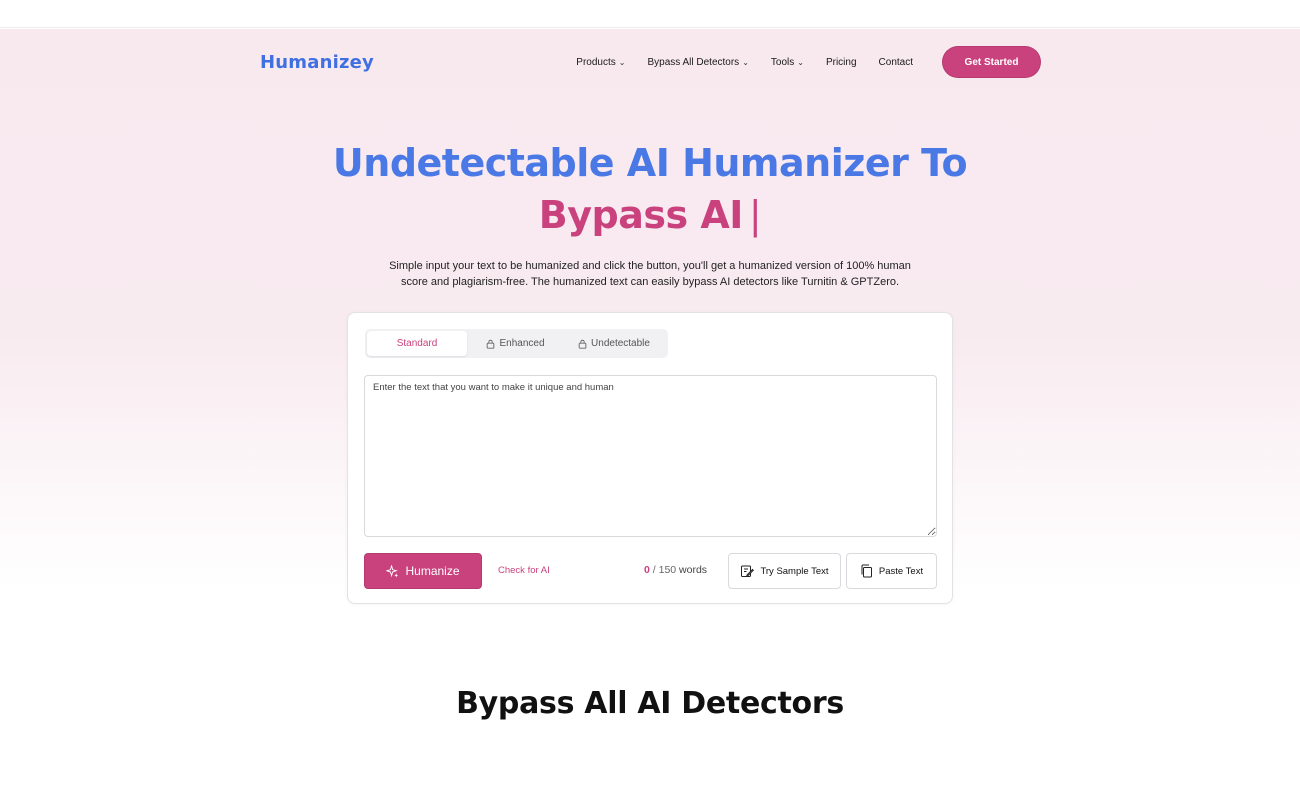 The image size is (1300, 788). What do you see at coordinates (650, 14) in the screenshot?
I see `browser-top-strip` at bounding box center [650, 14].